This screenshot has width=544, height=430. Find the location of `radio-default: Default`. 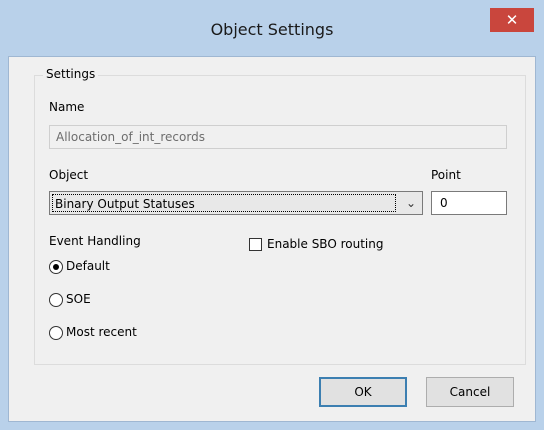

radio-default: Default is located at coordinates (109, 267).